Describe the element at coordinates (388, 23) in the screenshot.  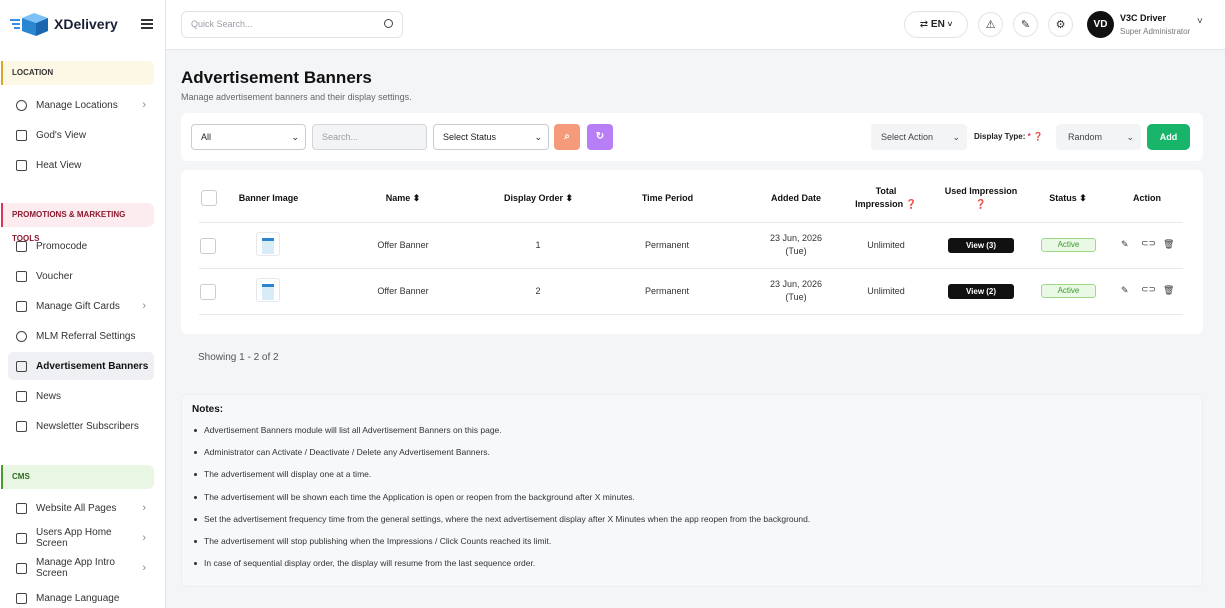
I see `search-icon` at that location.